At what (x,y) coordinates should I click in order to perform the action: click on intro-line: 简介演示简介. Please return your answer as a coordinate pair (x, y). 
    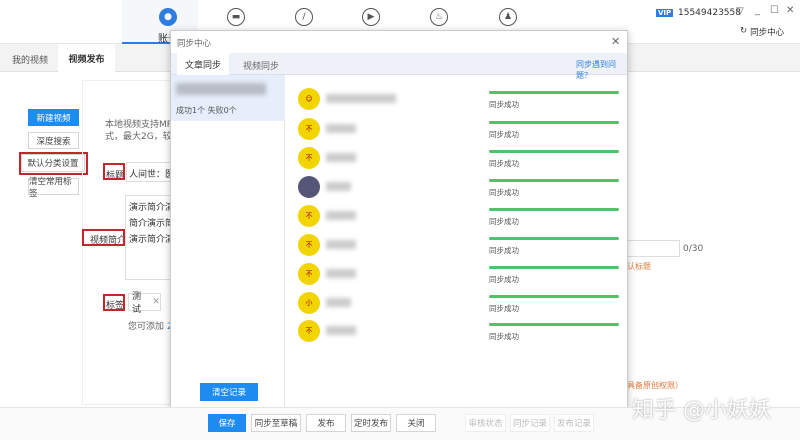
    Looking at the image, I should click on (151, 224).